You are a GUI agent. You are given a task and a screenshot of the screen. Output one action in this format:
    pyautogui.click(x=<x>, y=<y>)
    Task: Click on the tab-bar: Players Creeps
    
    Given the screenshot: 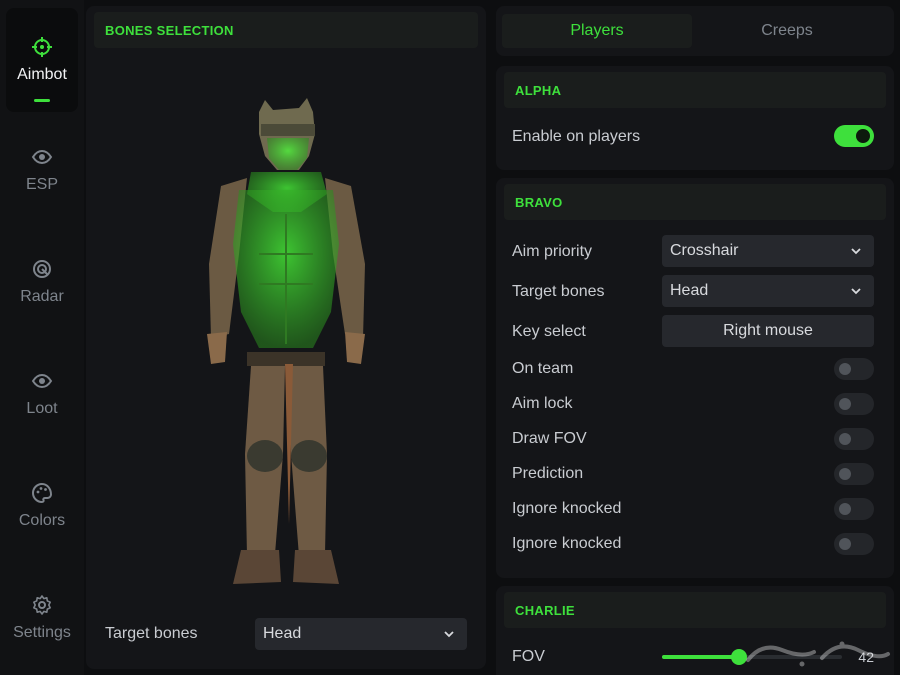 What is the action you would take?
    pyautogui.click(x=695, y=31)
    